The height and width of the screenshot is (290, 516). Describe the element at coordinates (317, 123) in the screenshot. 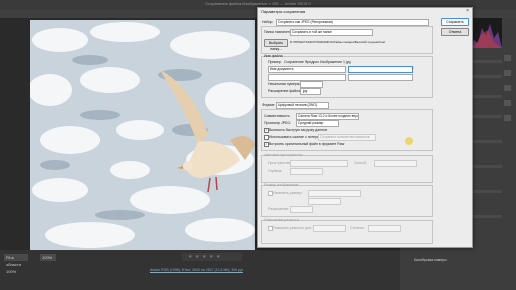

I see `jpeg-preview-select: Средний размер` at that location.